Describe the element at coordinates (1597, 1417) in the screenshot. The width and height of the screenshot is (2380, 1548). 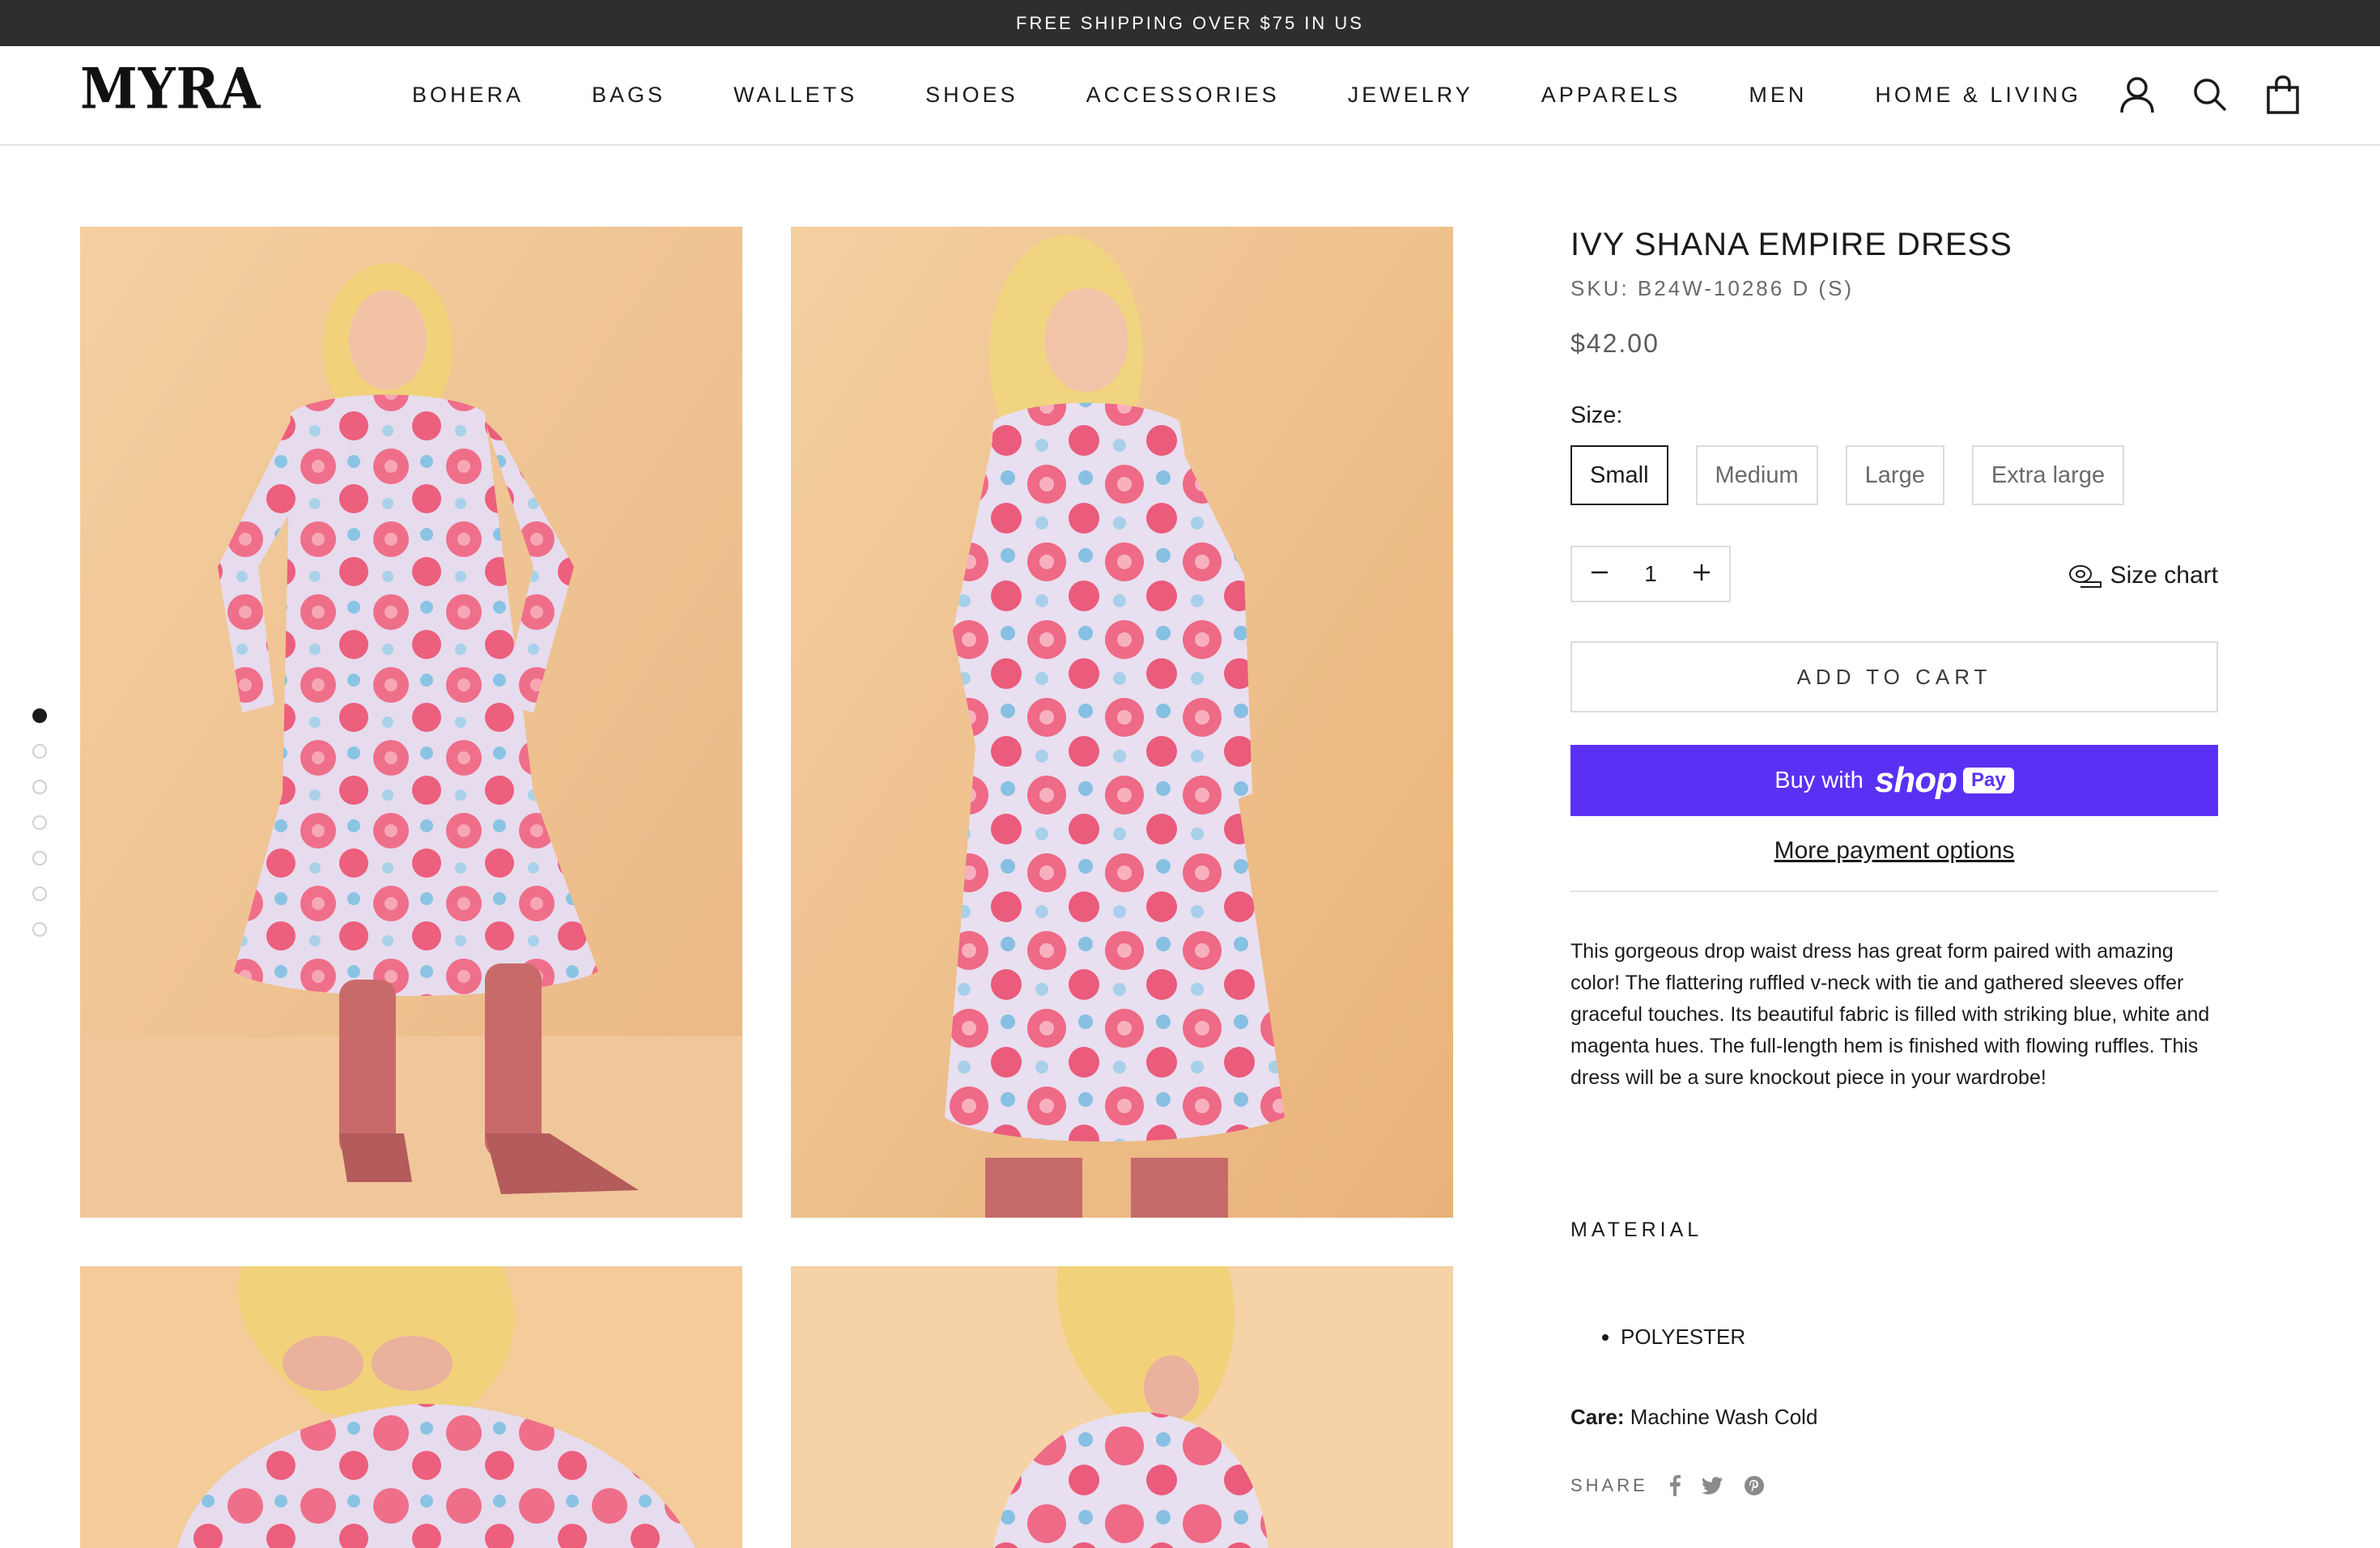
I see `care-label: Care:` at that location.